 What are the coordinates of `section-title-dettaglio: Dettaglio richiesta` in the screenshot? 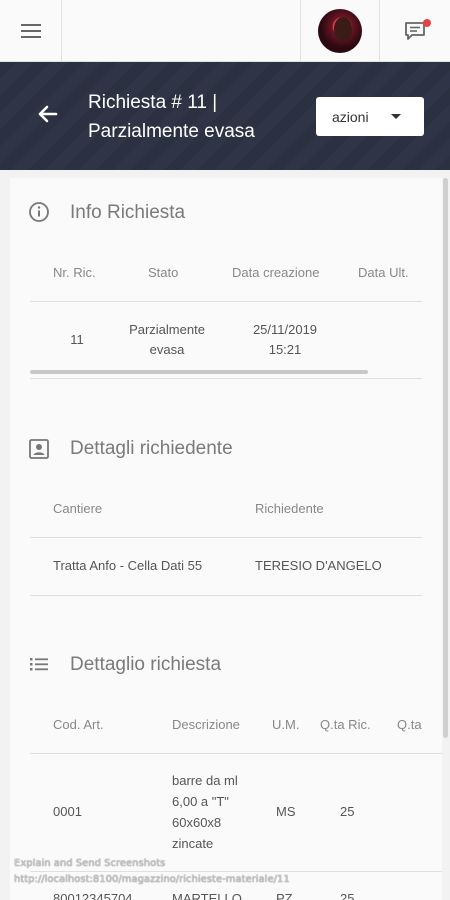 It's located at (146, 664).